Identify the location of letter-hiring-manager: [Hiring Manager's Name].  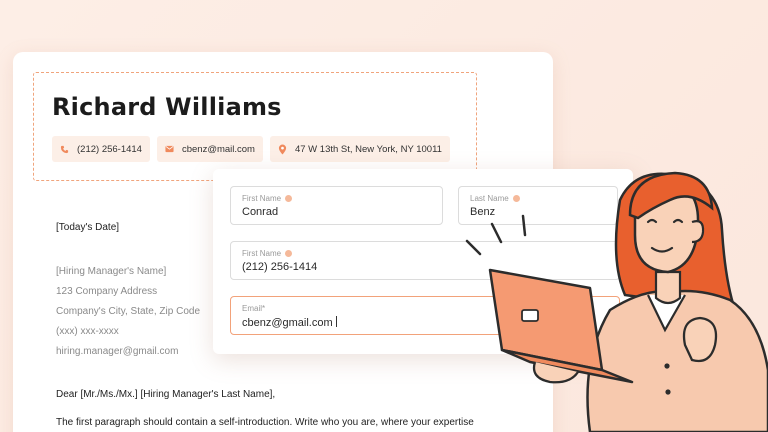
(111, 271).